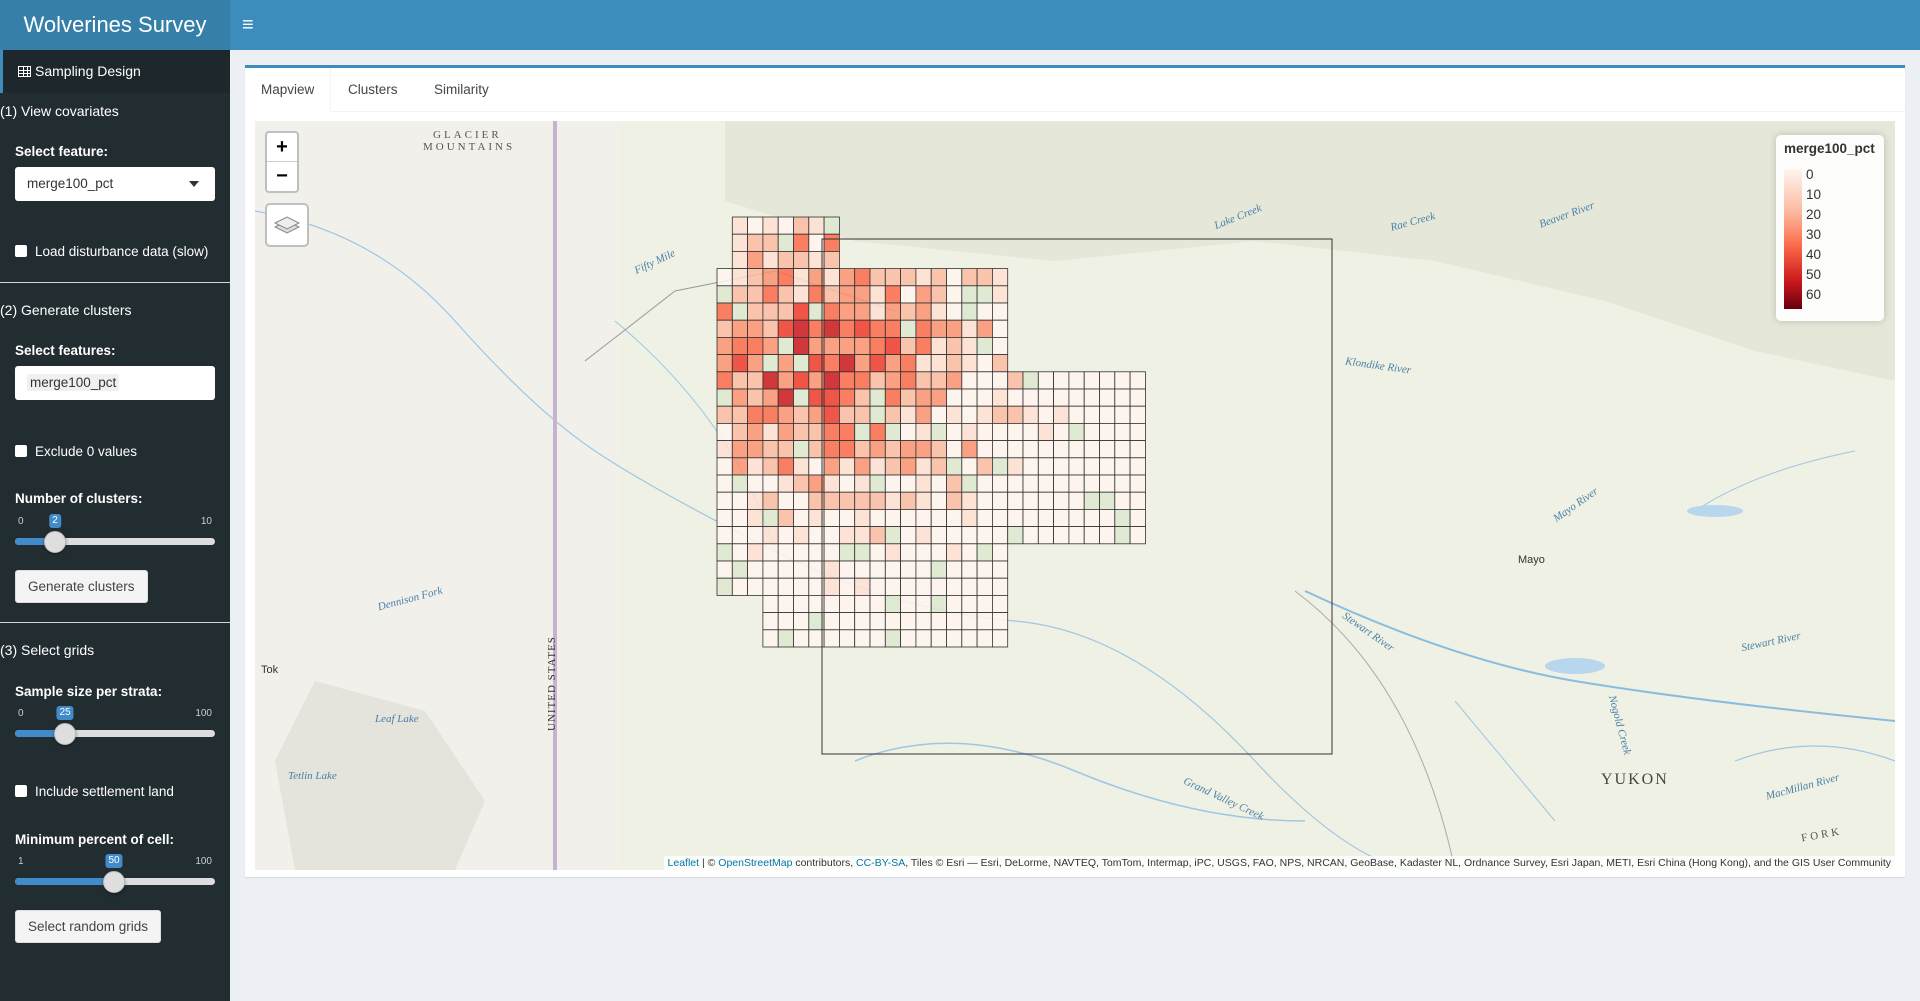  Describe the element at coordinates (88, 926) in the screenshot. I see `select-random-grids-button: Select random grids` at that location.